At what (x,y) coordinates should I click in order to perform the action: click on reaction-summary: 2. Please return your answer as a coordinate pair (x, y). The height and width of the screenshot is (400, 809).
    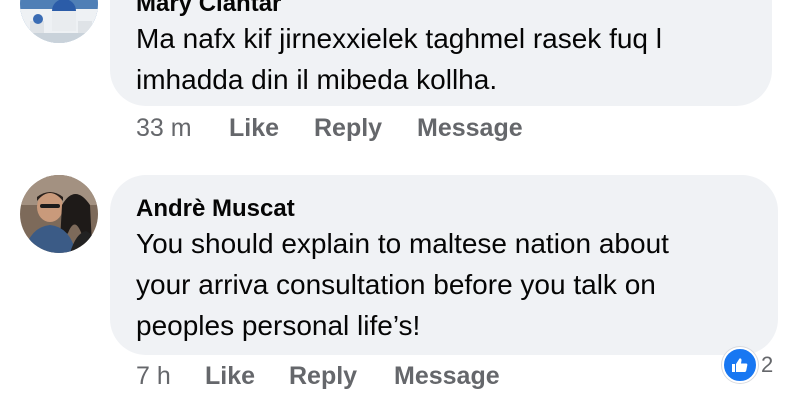
    Looking at the image, I should click on (747, 365).